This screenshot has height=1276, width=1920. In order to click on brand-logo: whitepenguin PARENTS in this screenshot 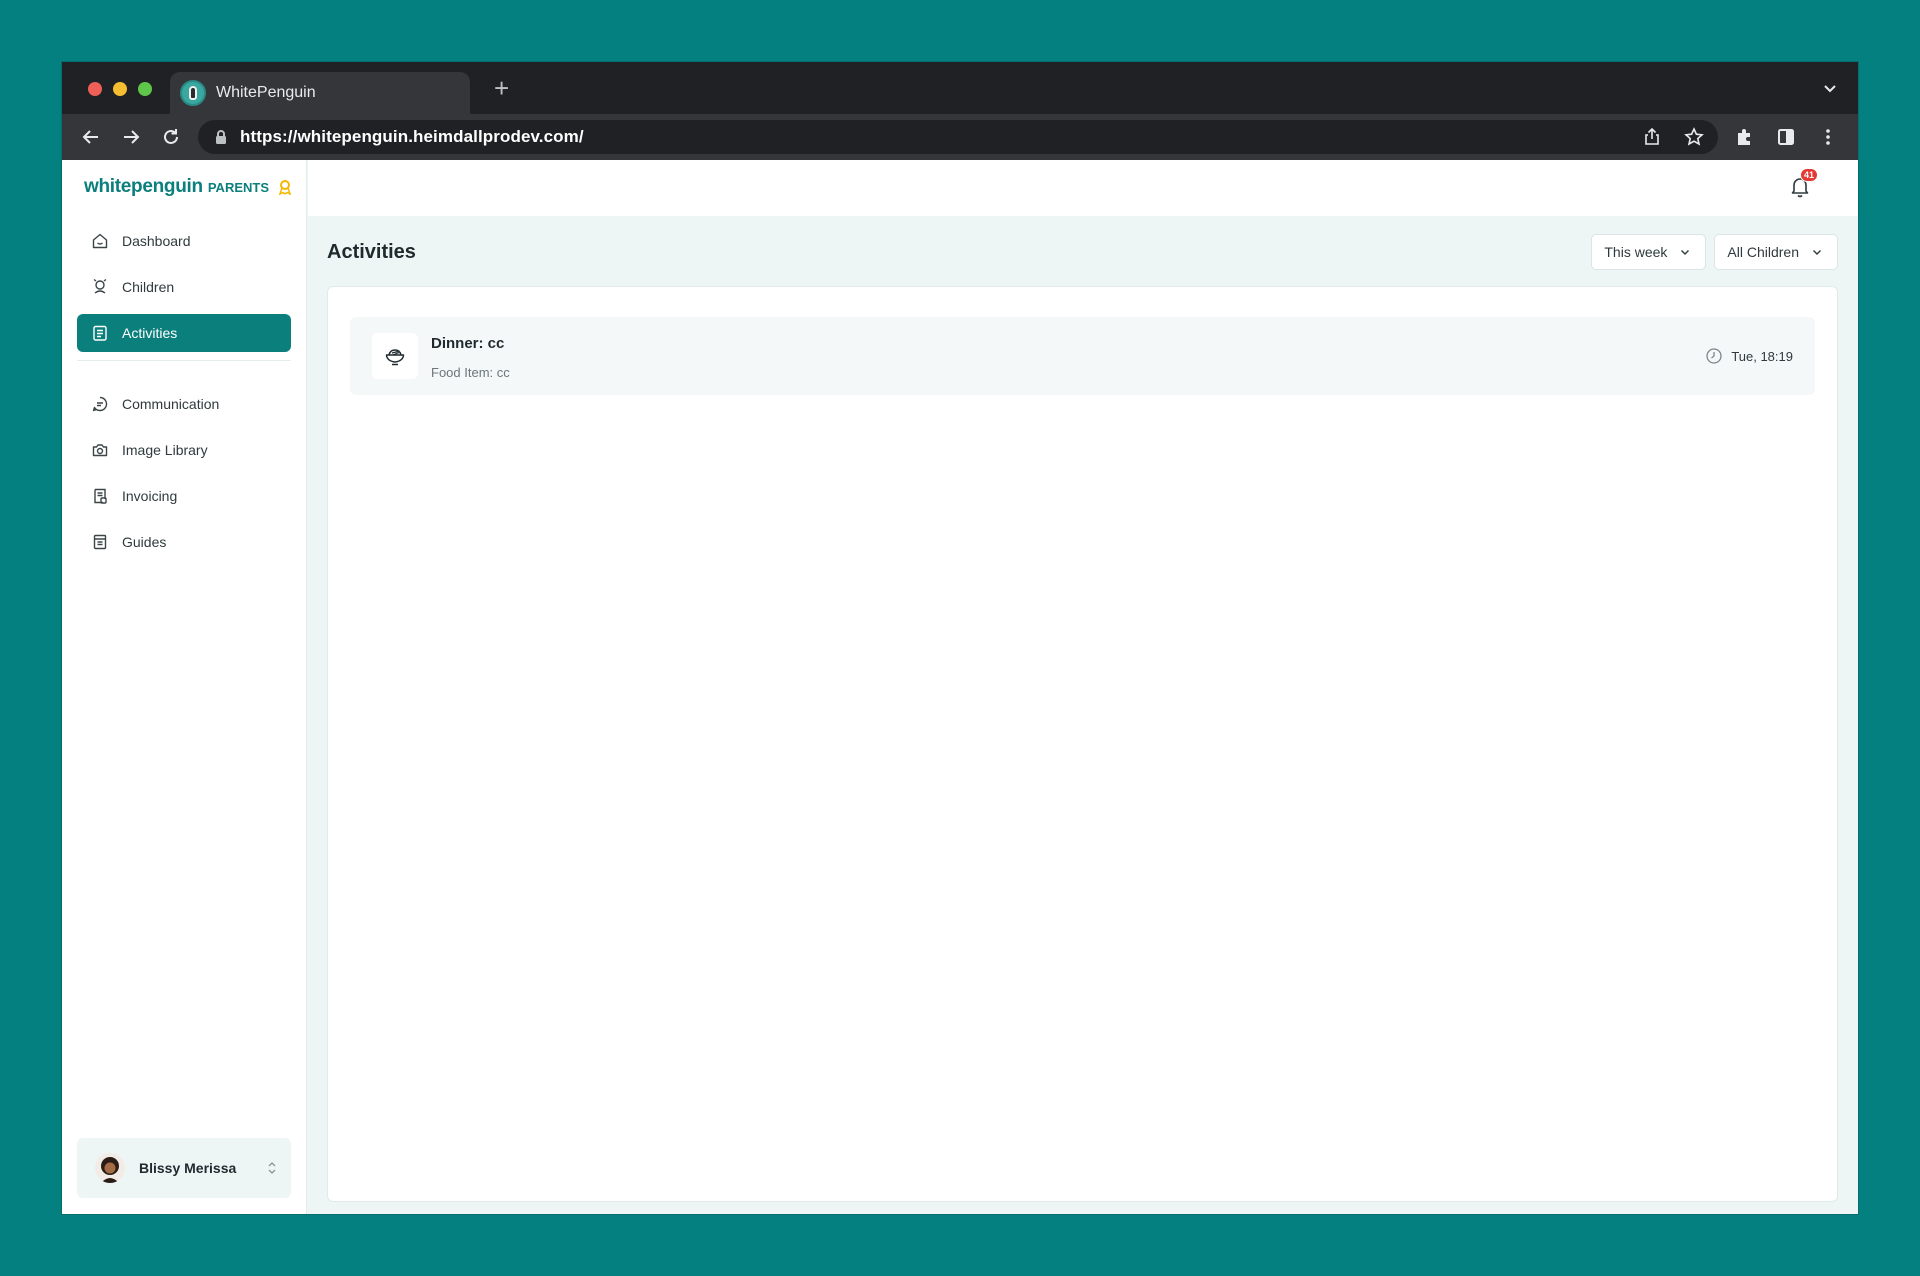, I will do `click(188, 187)`.